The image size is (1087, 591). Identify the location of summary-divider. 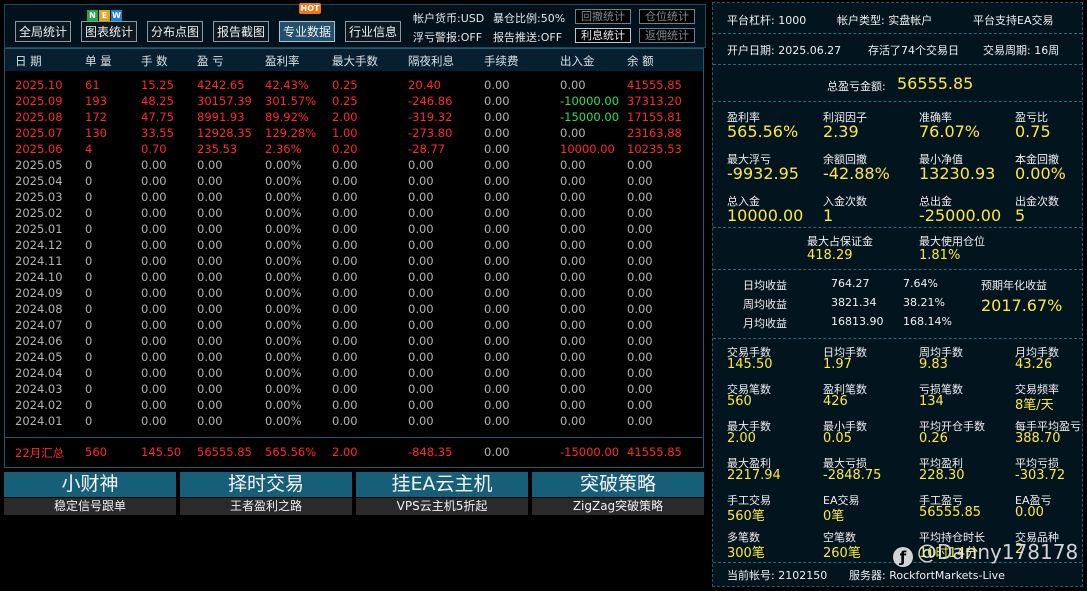
(354, 437).